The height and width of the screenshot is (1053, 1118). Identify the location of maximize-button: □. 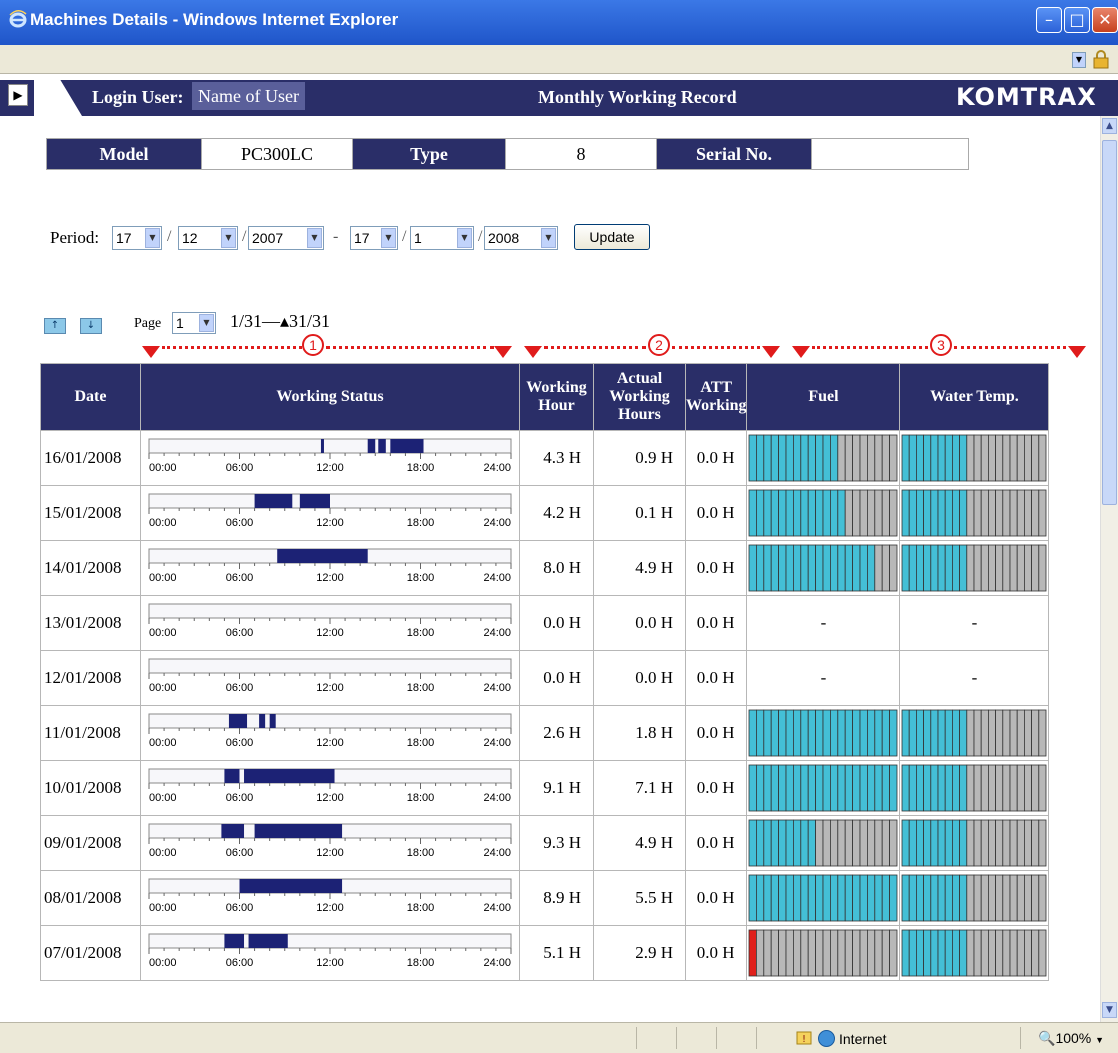
(1077, 20).